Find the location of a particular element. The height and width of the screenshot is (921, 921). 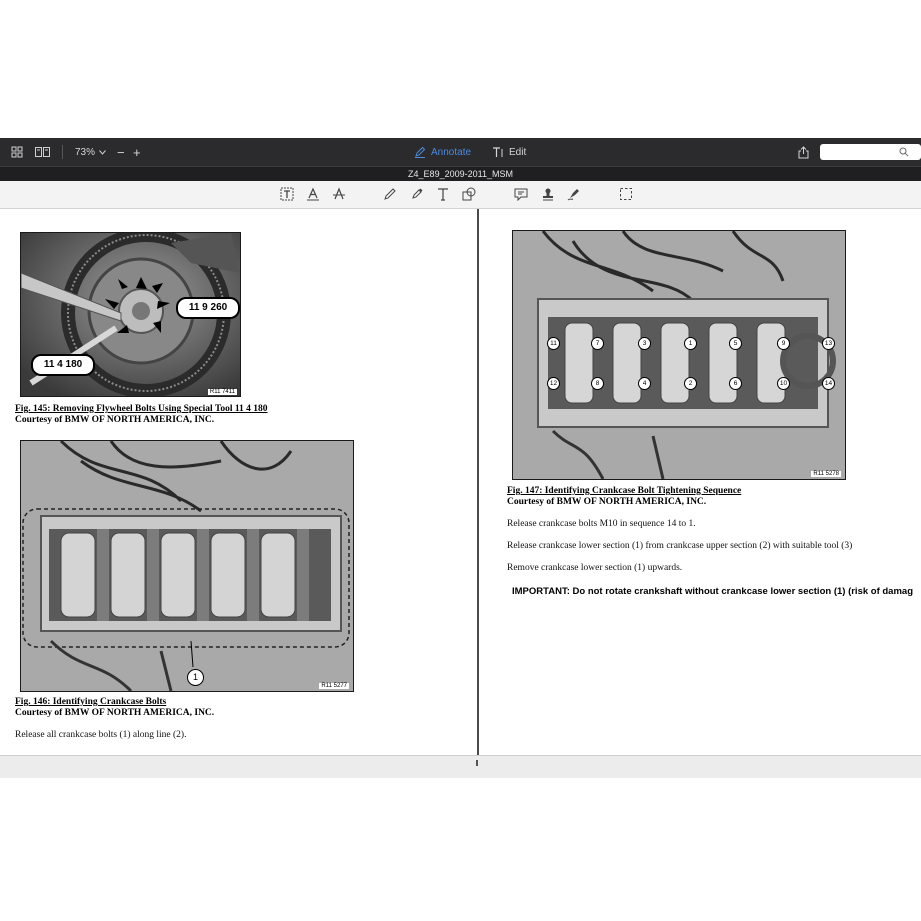

page-divider is located at coordinates (478, 482).